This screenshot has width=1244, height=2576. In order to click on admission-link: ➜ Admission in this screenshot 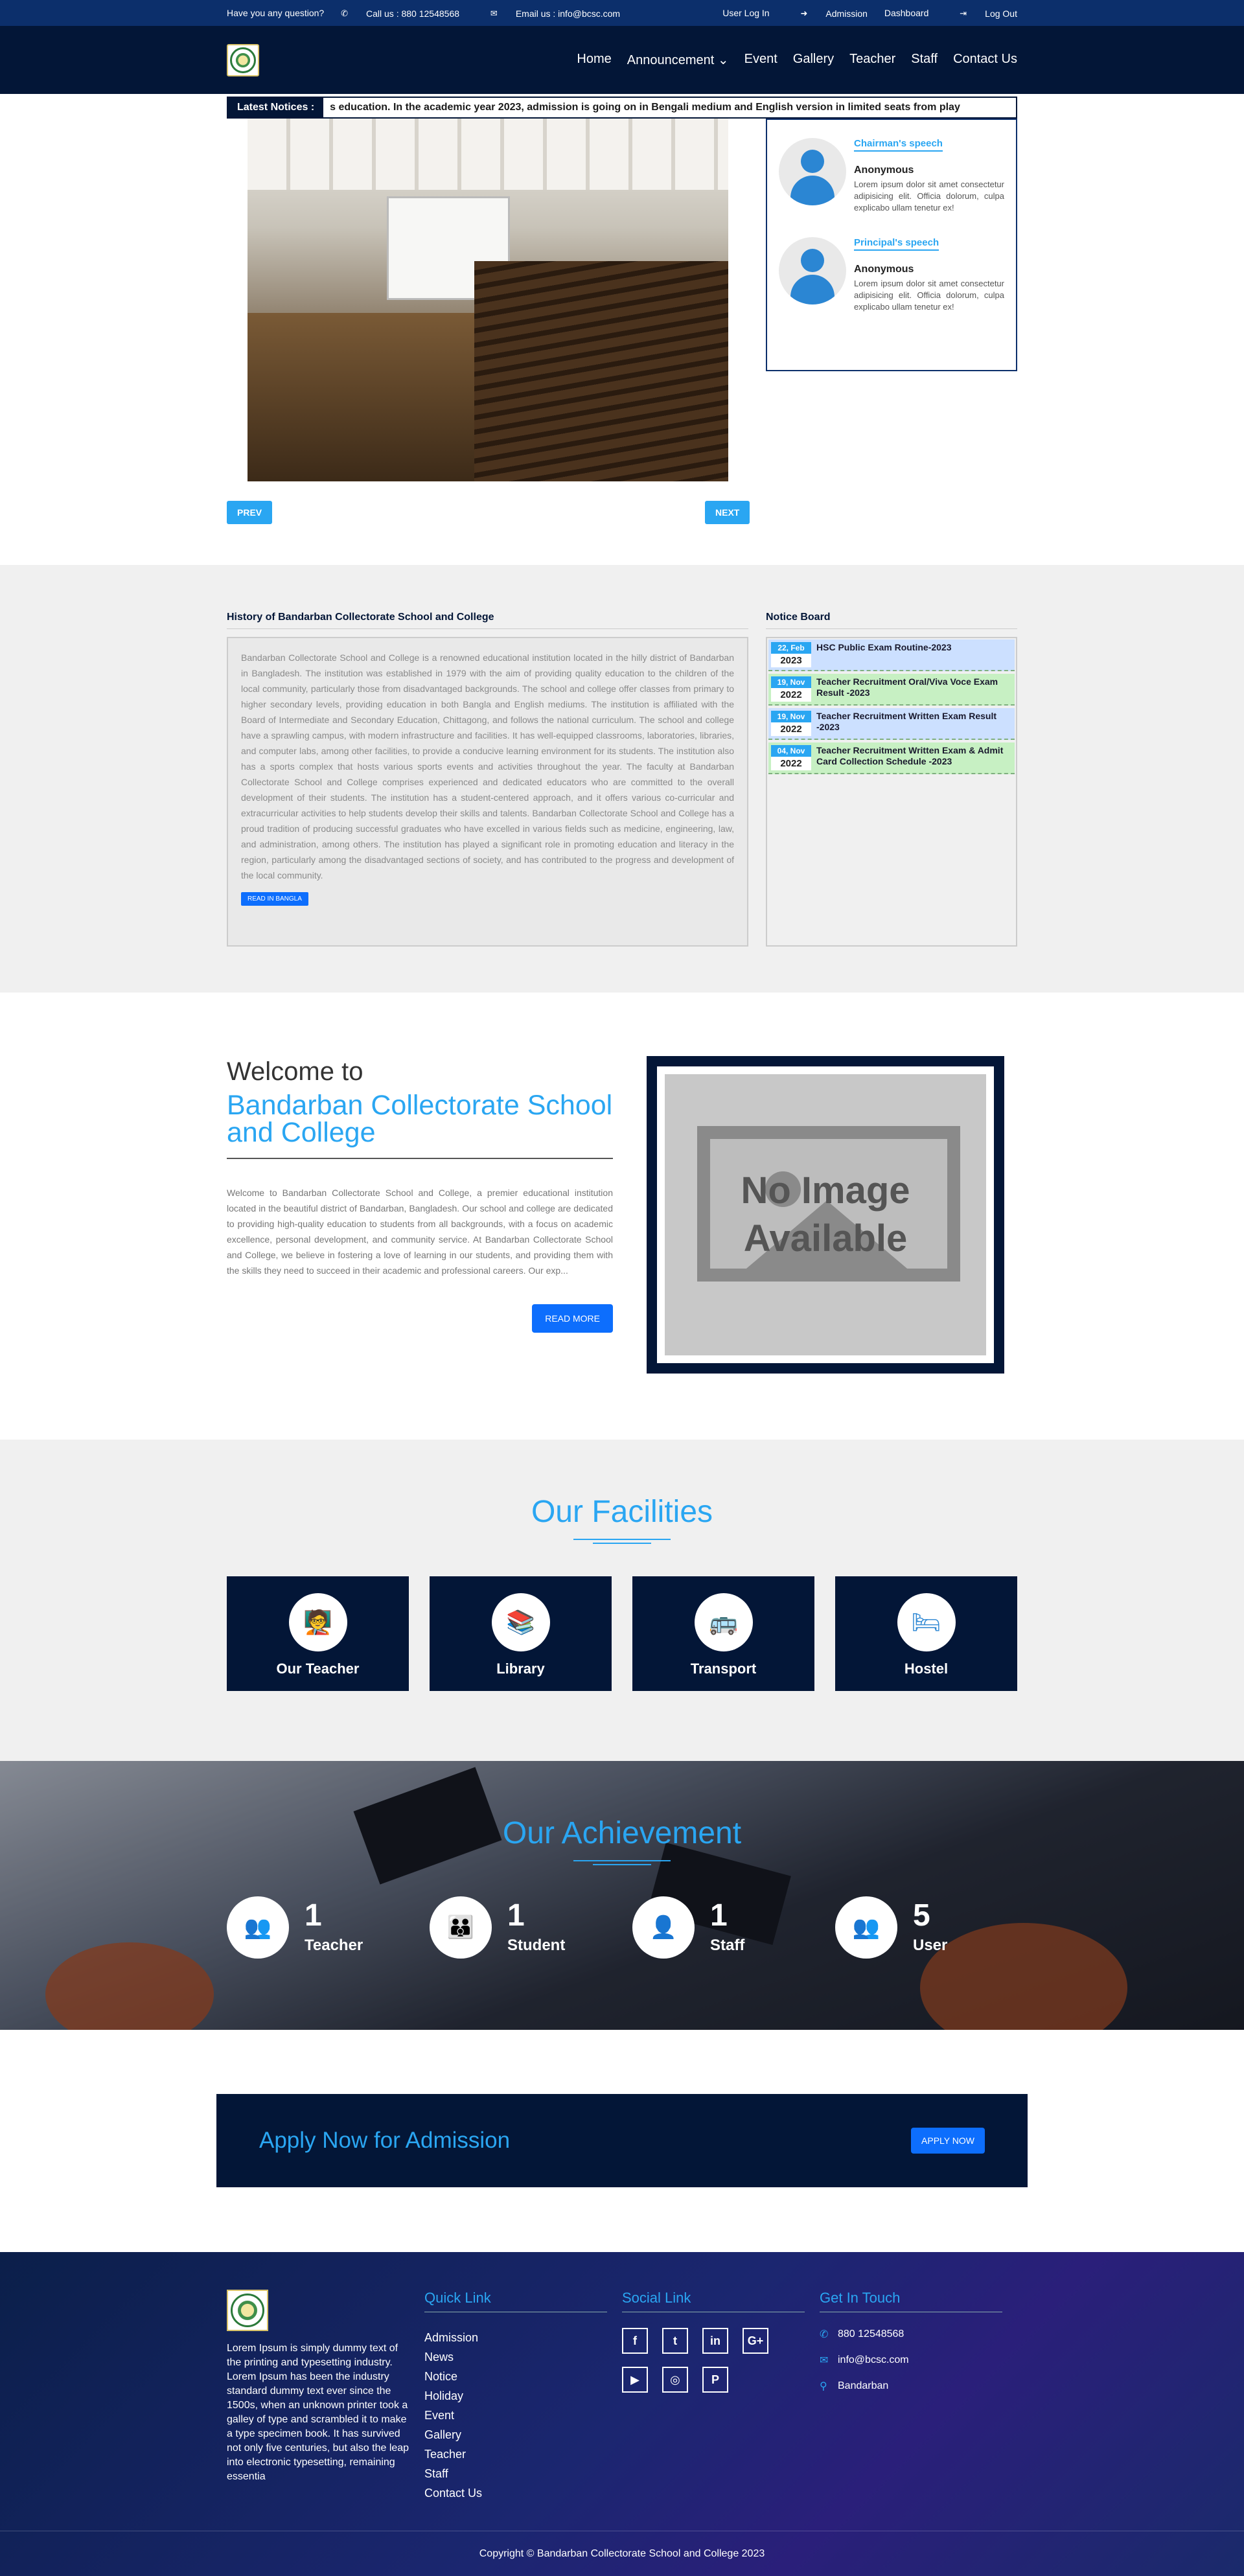, I will do `click(827, 13)`.